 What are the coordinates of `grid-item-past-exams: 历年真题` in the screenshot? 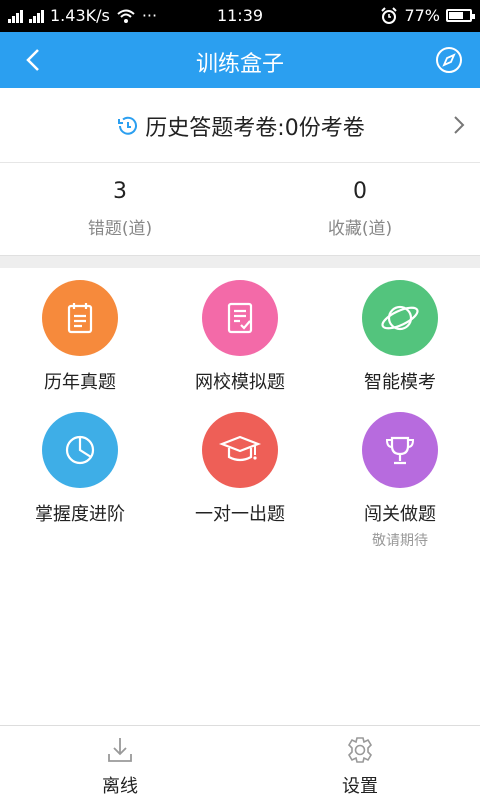 It's located at (80, 337).